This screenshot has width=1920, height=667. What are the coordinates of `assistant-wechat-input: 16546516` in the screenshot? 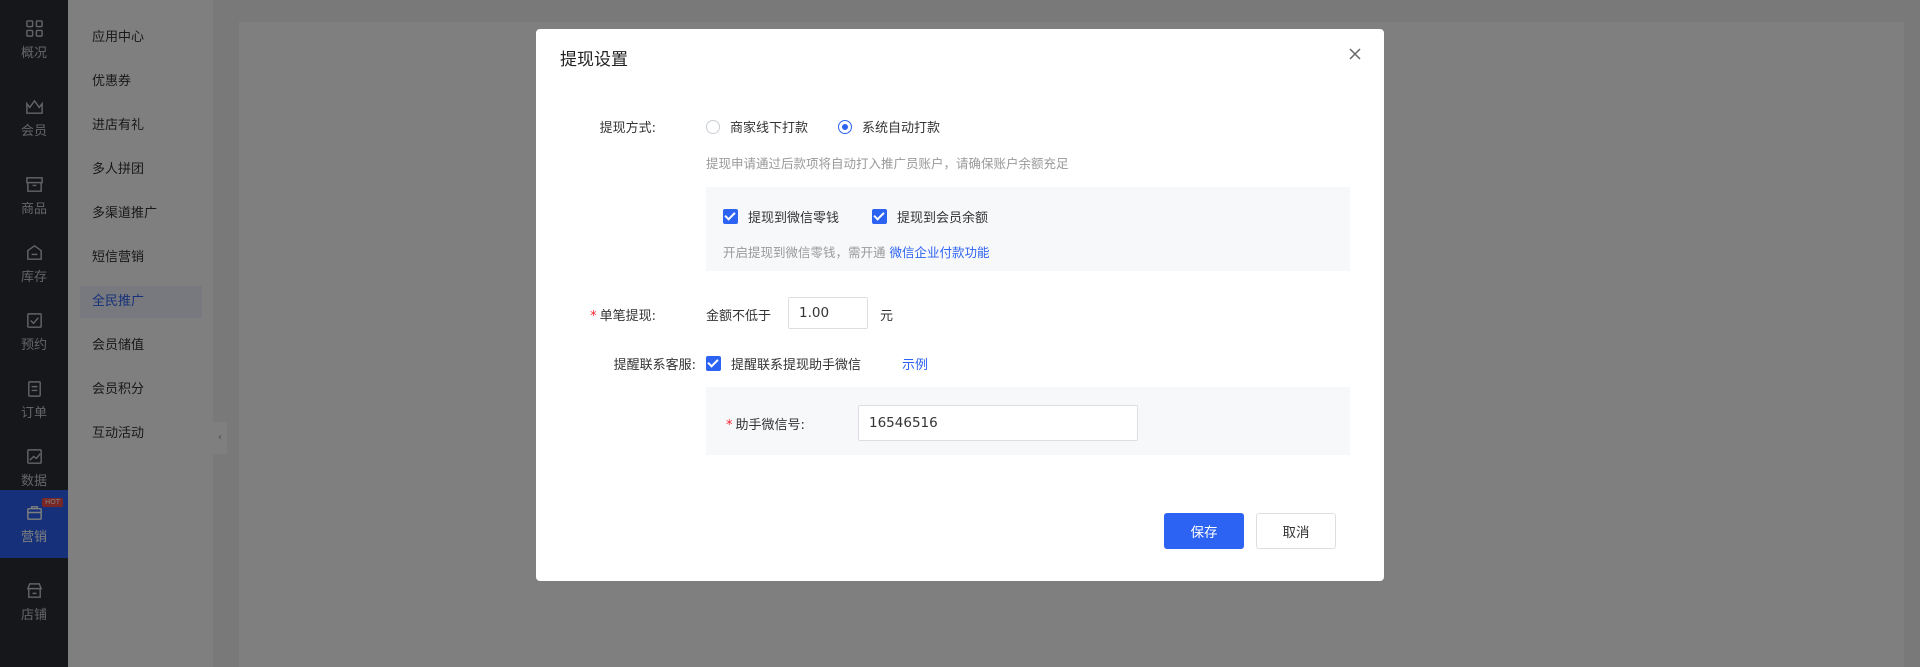 It's located at (998, 423).